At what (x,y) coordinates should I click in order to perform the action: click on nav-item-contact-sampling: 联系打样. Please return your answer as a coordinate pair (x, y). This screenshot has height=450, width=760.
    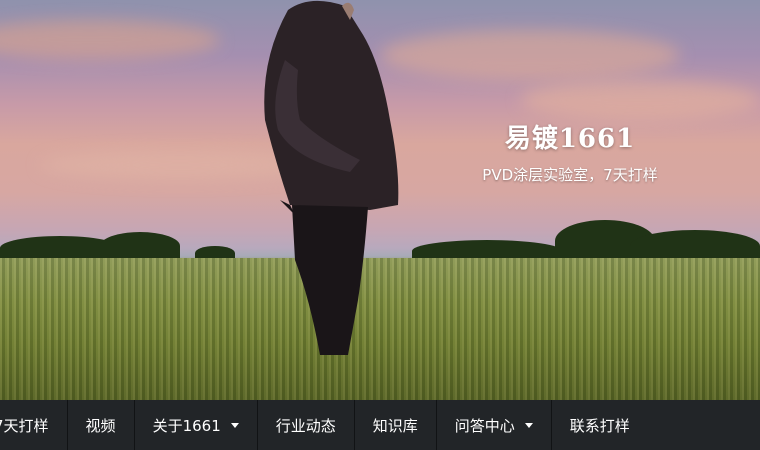
    Looking at the image, I should click on (600, 425).